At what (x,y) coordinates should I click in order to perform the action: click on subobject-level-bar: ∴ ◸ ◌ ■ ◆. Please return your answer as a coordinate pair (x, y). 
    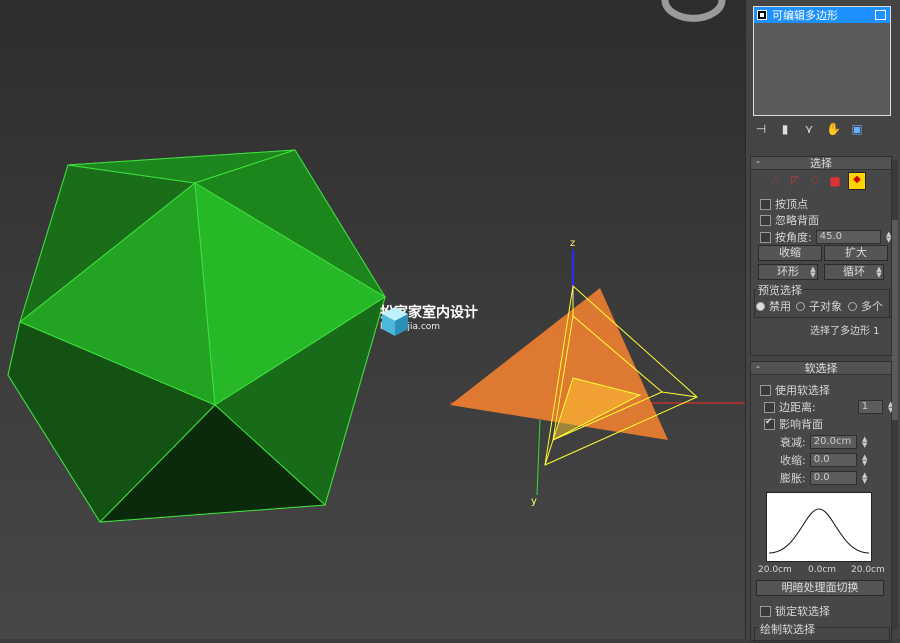
    Looking at the image, I should click on (817, 181).